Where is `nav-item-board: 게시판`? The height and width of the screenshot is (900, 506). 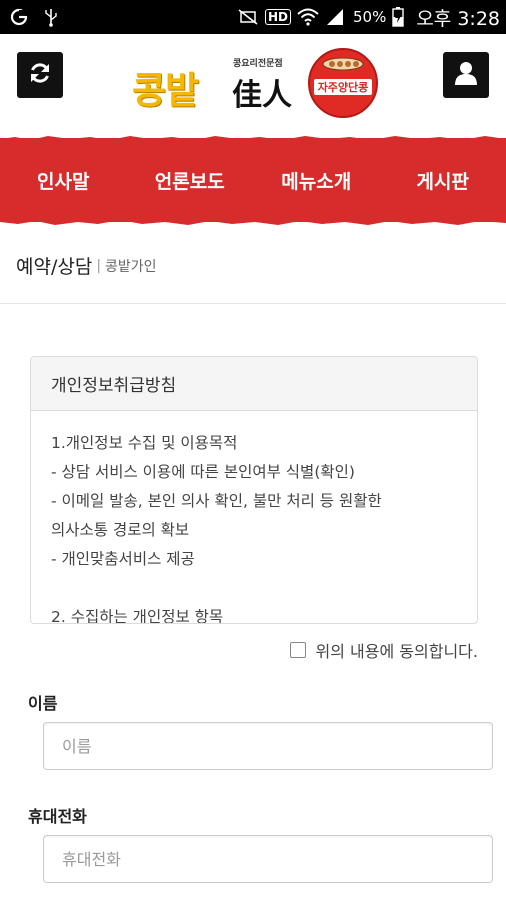
nav-item-board: 게시판 is located at coordinates (443, 180).